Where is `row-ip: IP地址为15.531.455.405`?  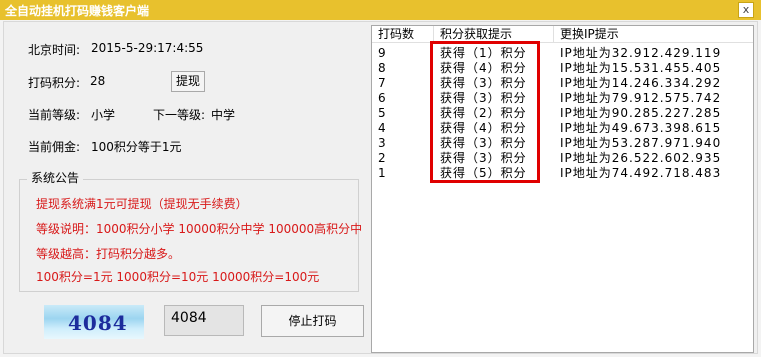 row-ip: IP地址为15.531.455.405 is located at coordinates (641, 68).